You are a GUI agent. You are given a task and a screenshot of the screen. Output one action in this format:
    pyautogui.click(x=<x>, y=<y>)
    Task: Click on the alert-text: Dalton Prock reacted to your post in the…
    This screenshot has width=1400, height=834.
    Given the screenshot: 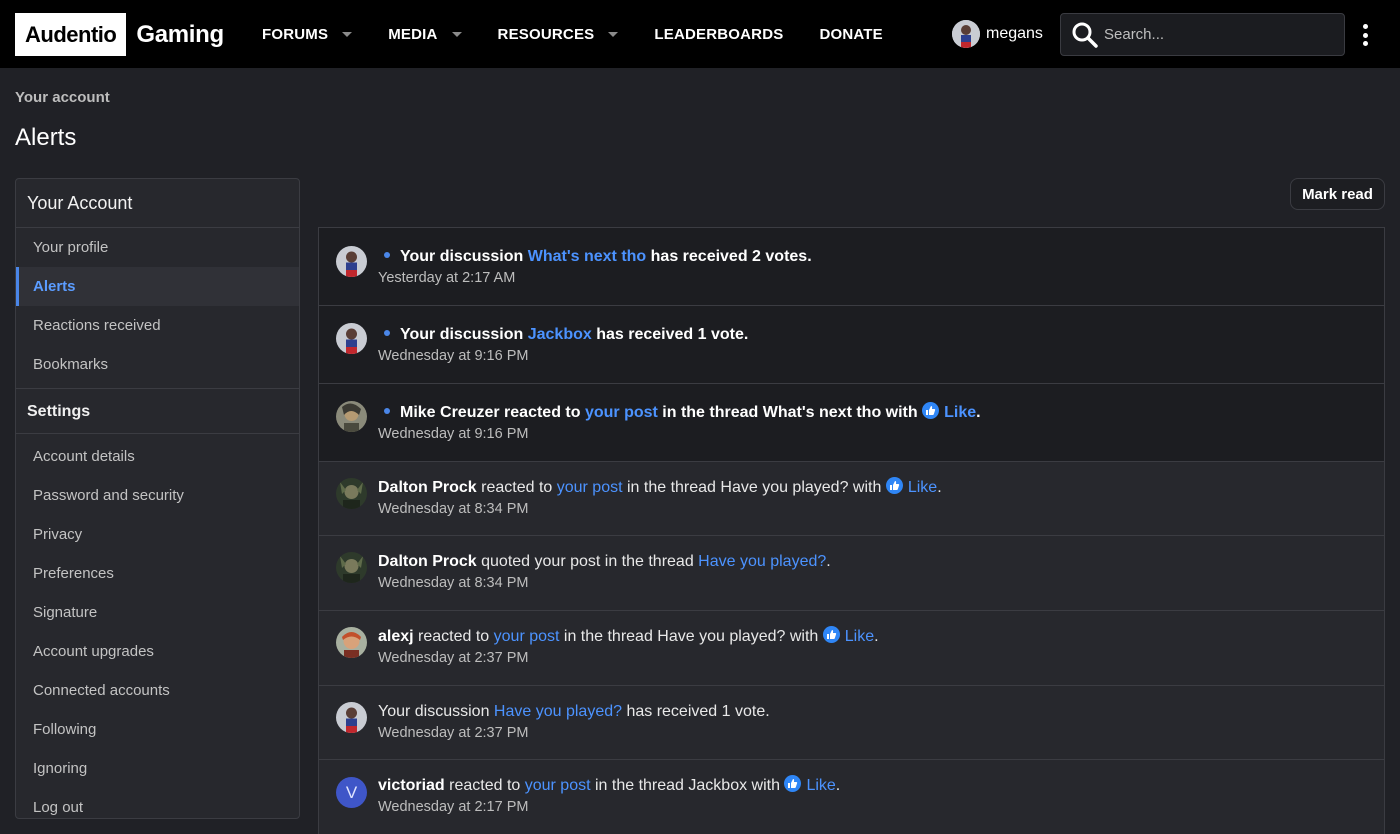 What is the action you would take?
    pyautogui.click(x=660, y=487)
    